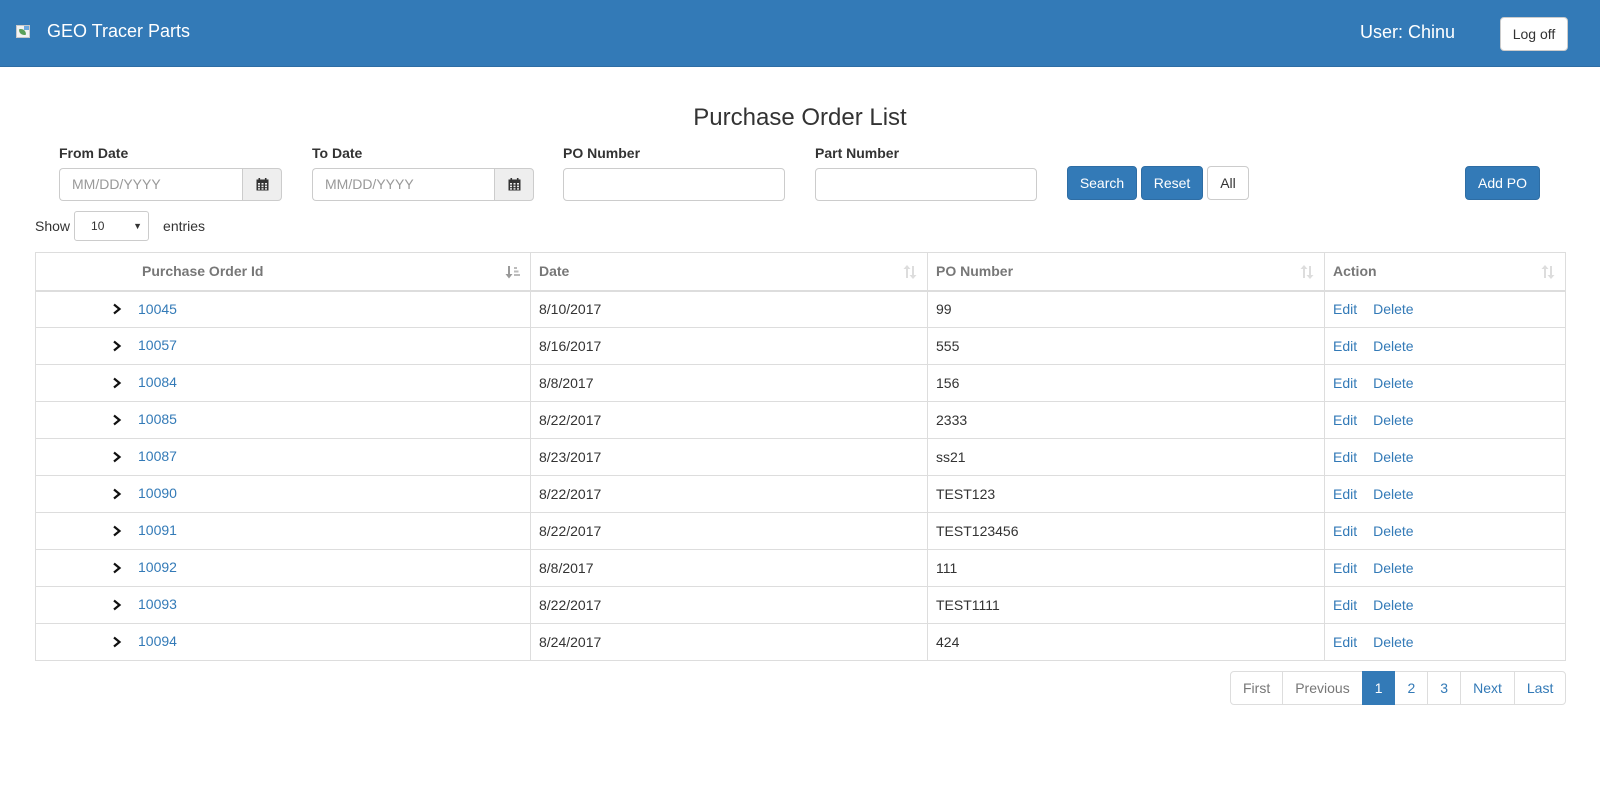 This screenshot has height=789, width=1600. I want to click on purchase-order-id-link: 10092, so click(157, 567).